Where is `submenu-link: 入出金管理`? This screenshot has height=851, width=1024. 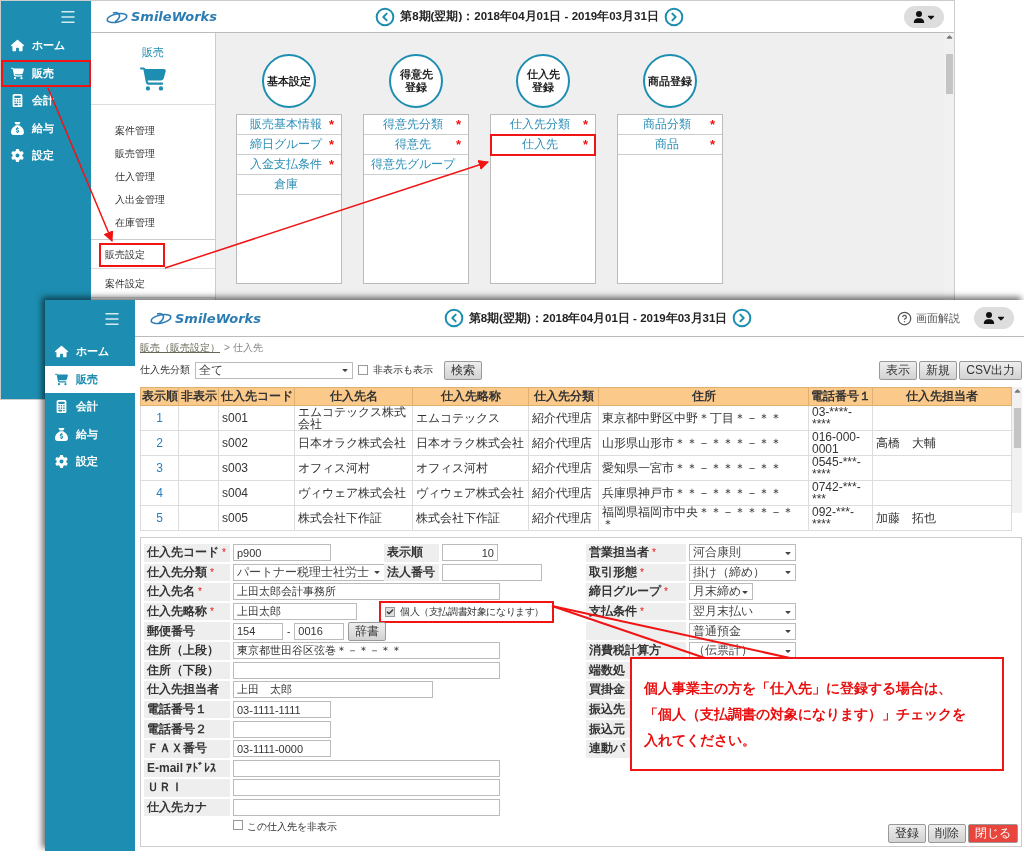
submenu-link: 入出金管理 is located at coordinates (165, 199).